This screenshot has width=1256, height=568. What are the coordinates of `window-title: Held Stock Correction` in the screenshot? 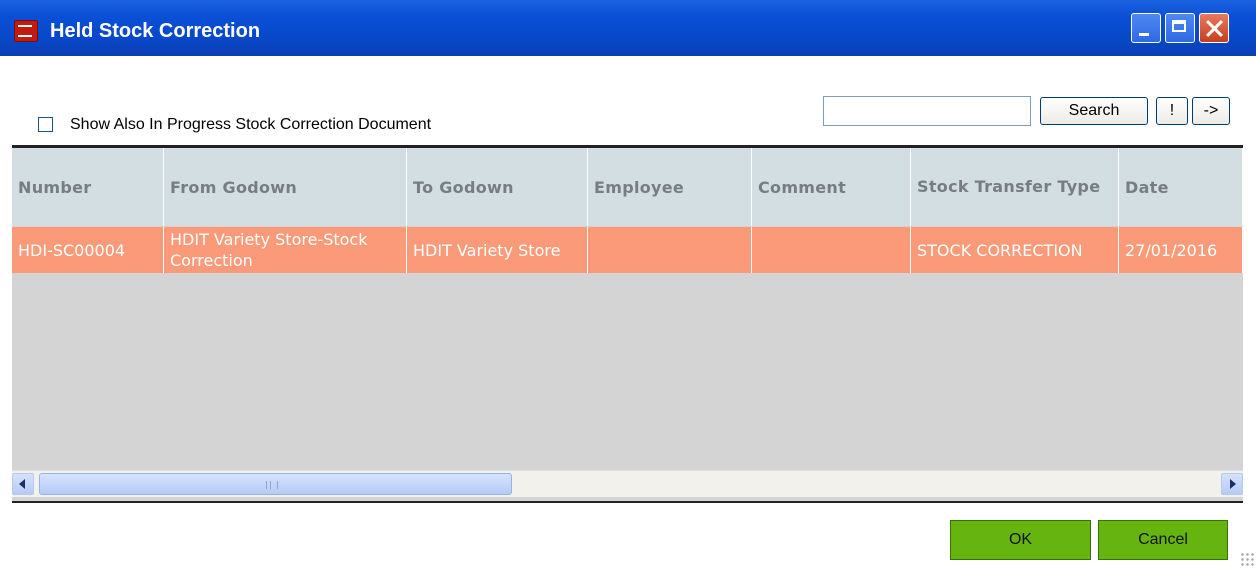 It's located at (155, 31).